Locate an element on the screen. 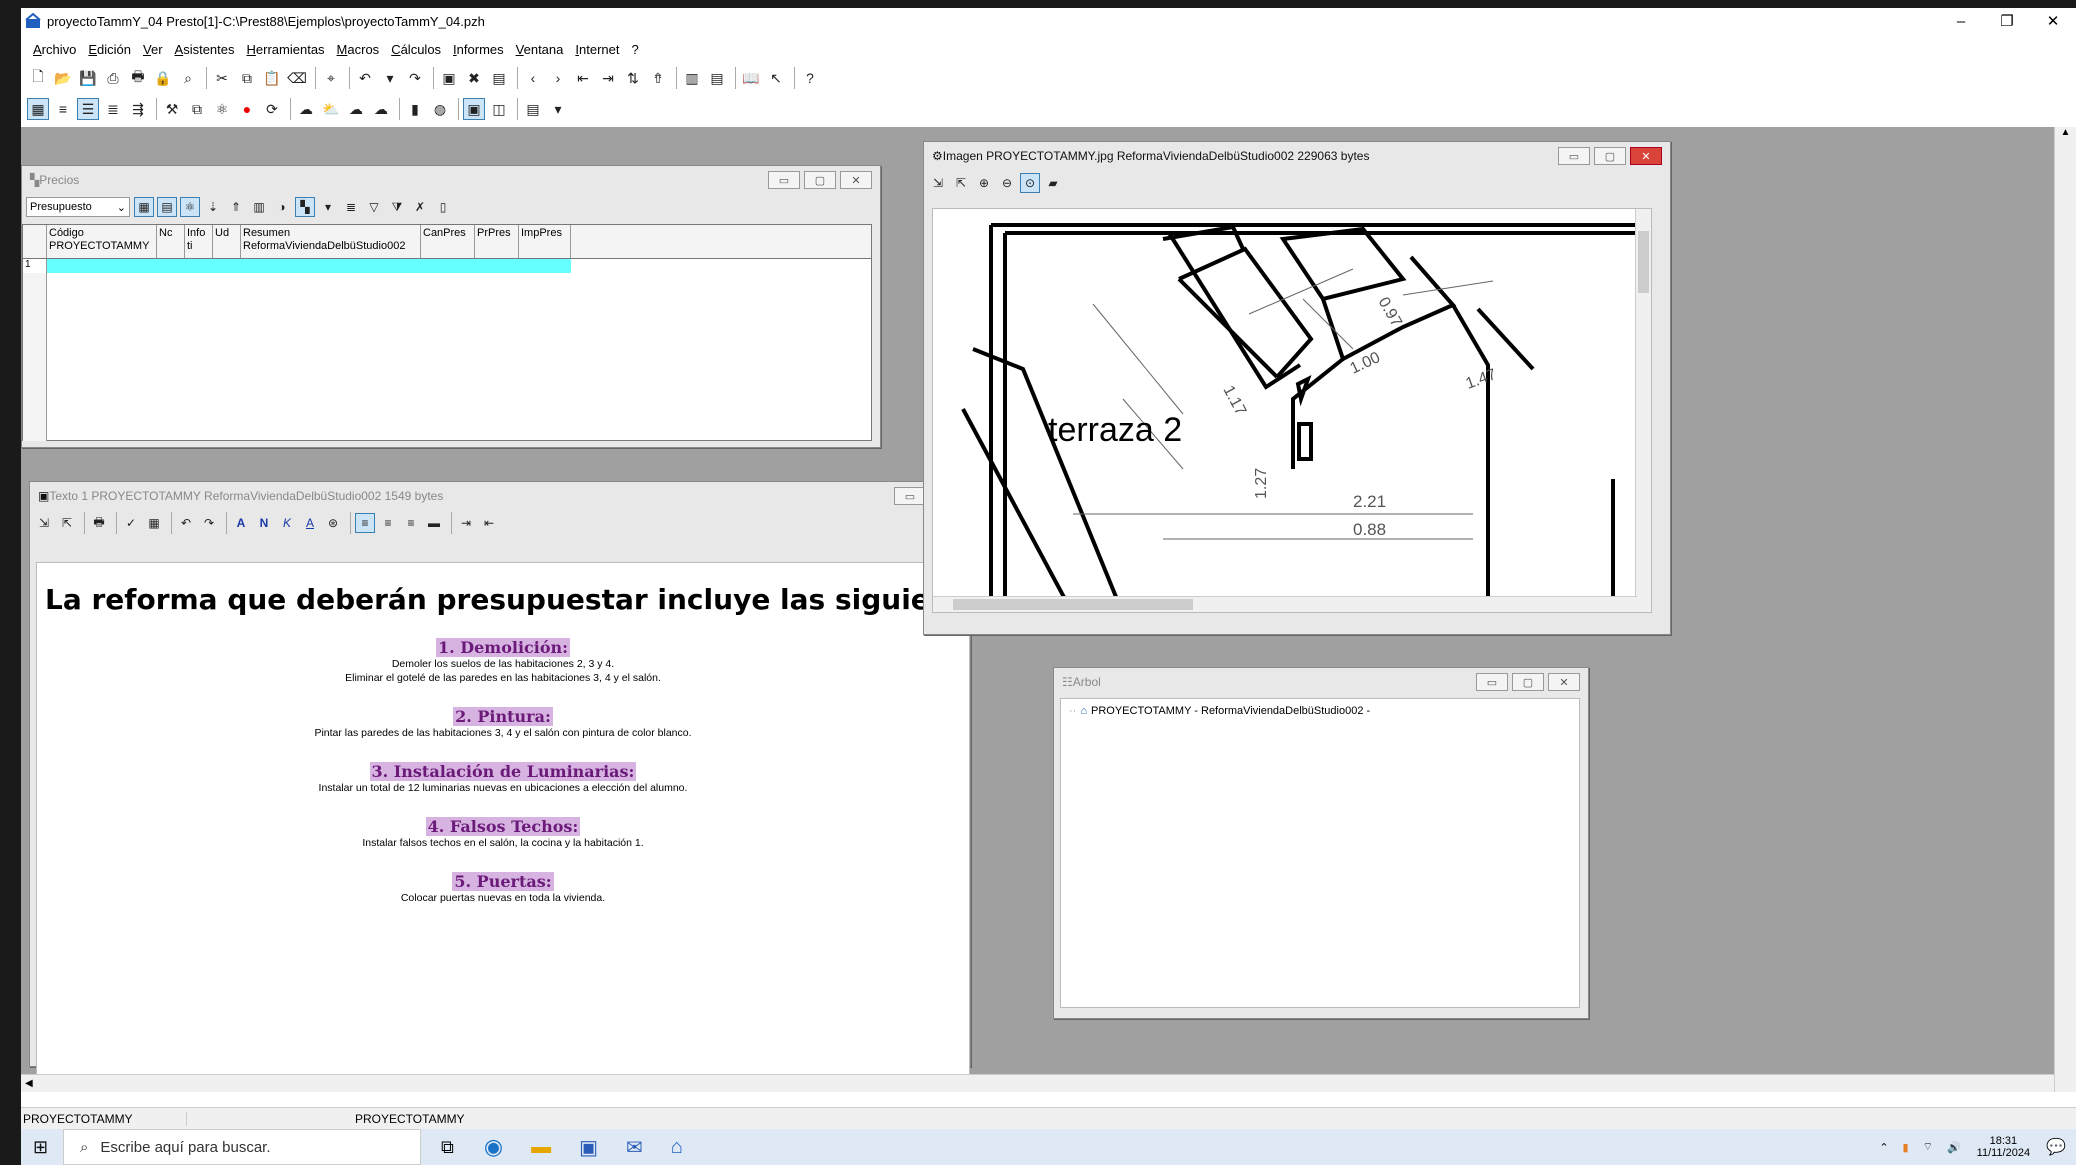 The height and width of the screenshot is (1165, 2076). indent-icon: ⇥ is located at coordinates (466, 523).